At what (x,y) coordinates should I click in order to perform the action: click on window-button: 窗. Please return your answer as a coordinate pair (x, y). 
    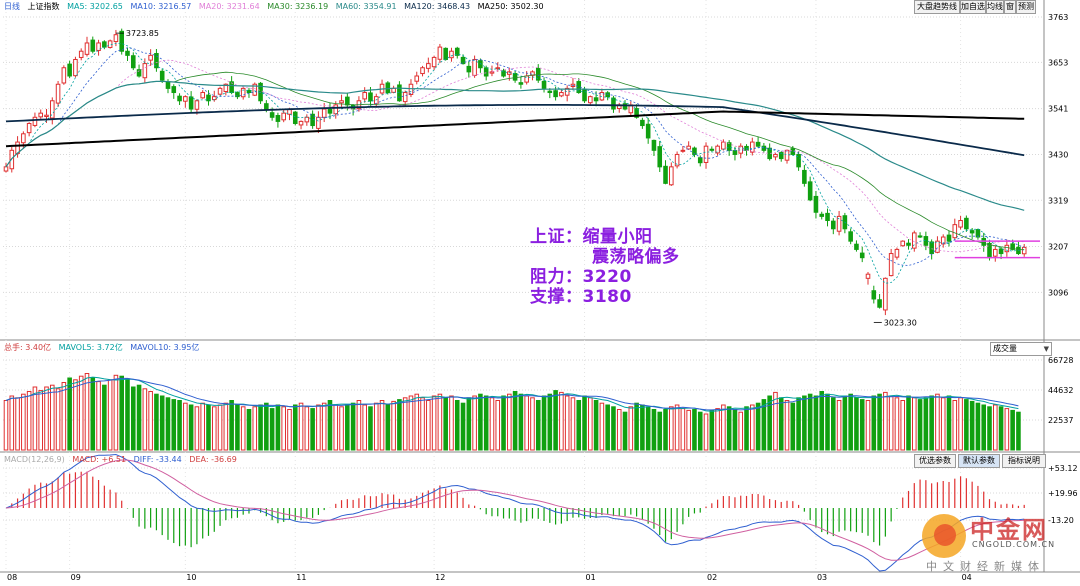
    Looking at the image, I should click on (1010, 7).